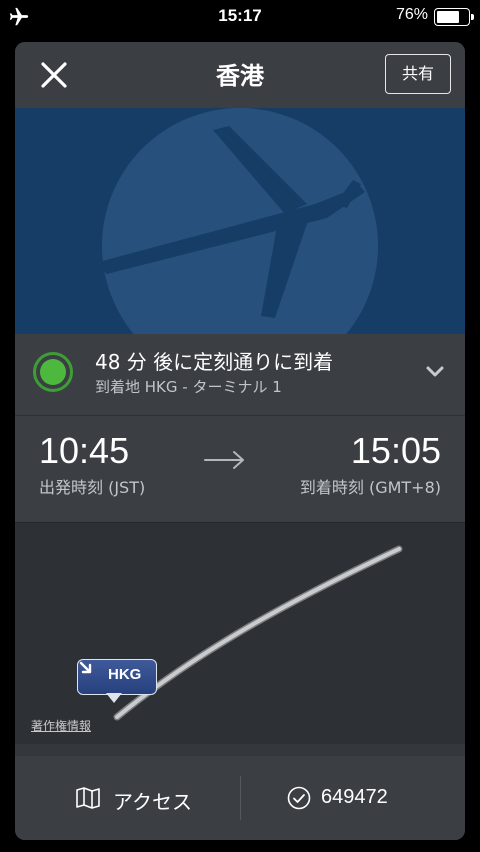  What do you see at coordinates (240, 75) in the screenshot?
I see `header: 香港 共有` at bounding box center [240, 75].